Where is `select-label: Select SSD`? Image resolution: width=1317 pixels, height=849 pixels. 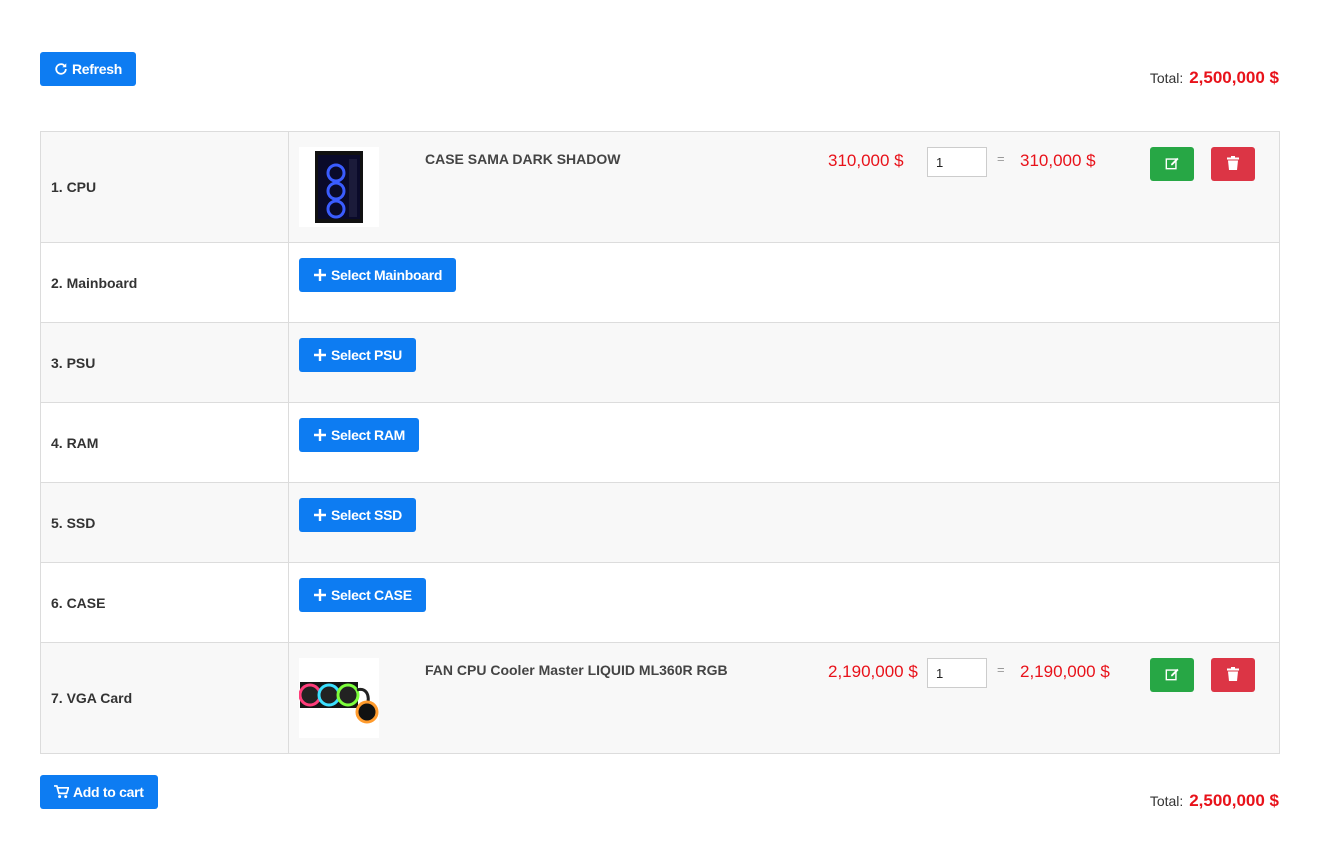
select-label: Select SSD is located at coordinates (366, 515).